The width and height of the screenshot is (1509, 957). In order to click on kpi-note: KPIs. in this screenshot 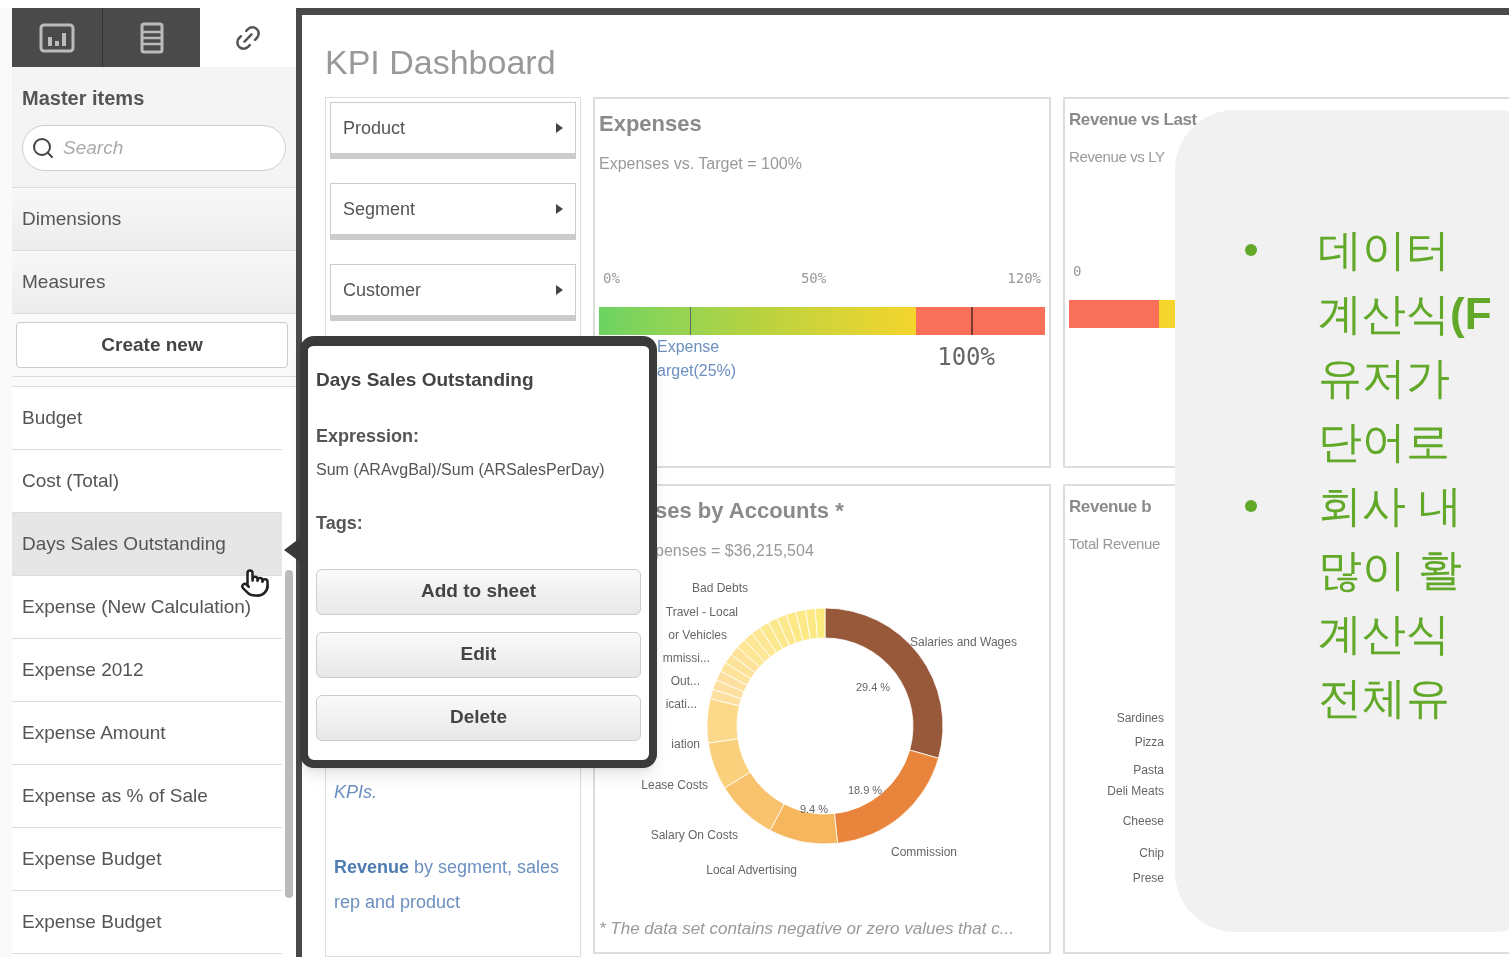, I will do `click(356, 792)`.